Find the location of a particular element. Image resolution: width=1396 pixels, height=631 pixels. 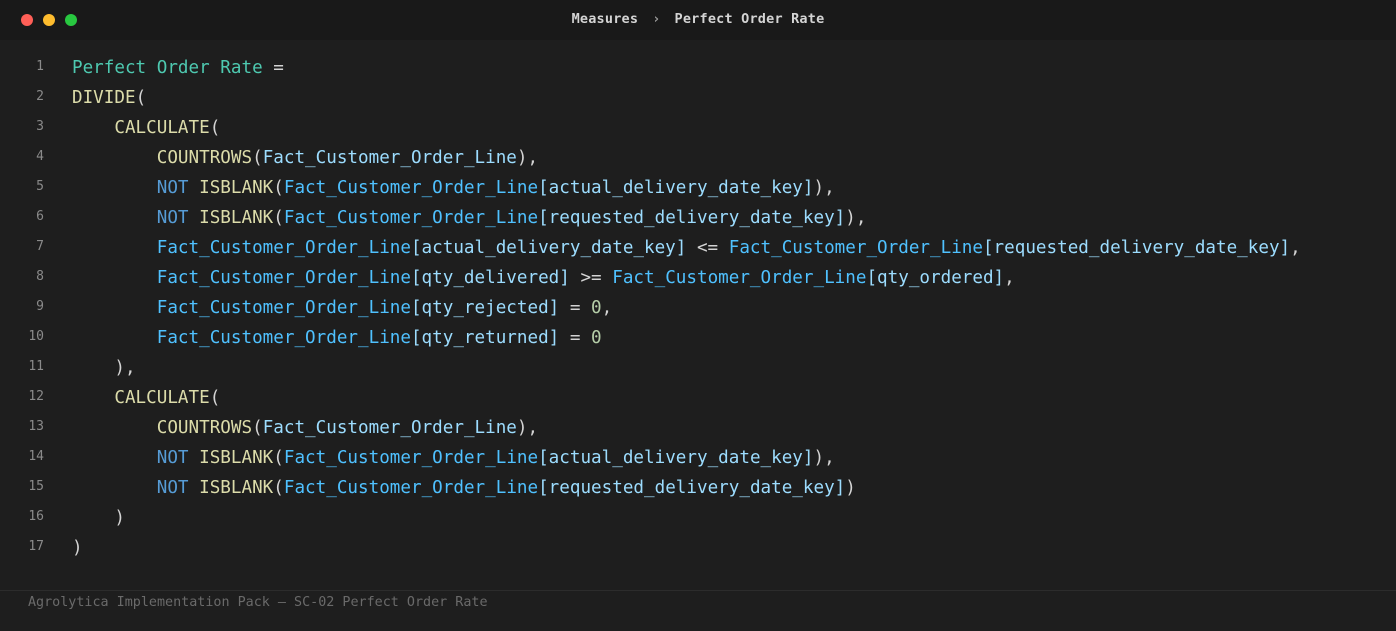

code-token: , is located at coordinates (607, 308).